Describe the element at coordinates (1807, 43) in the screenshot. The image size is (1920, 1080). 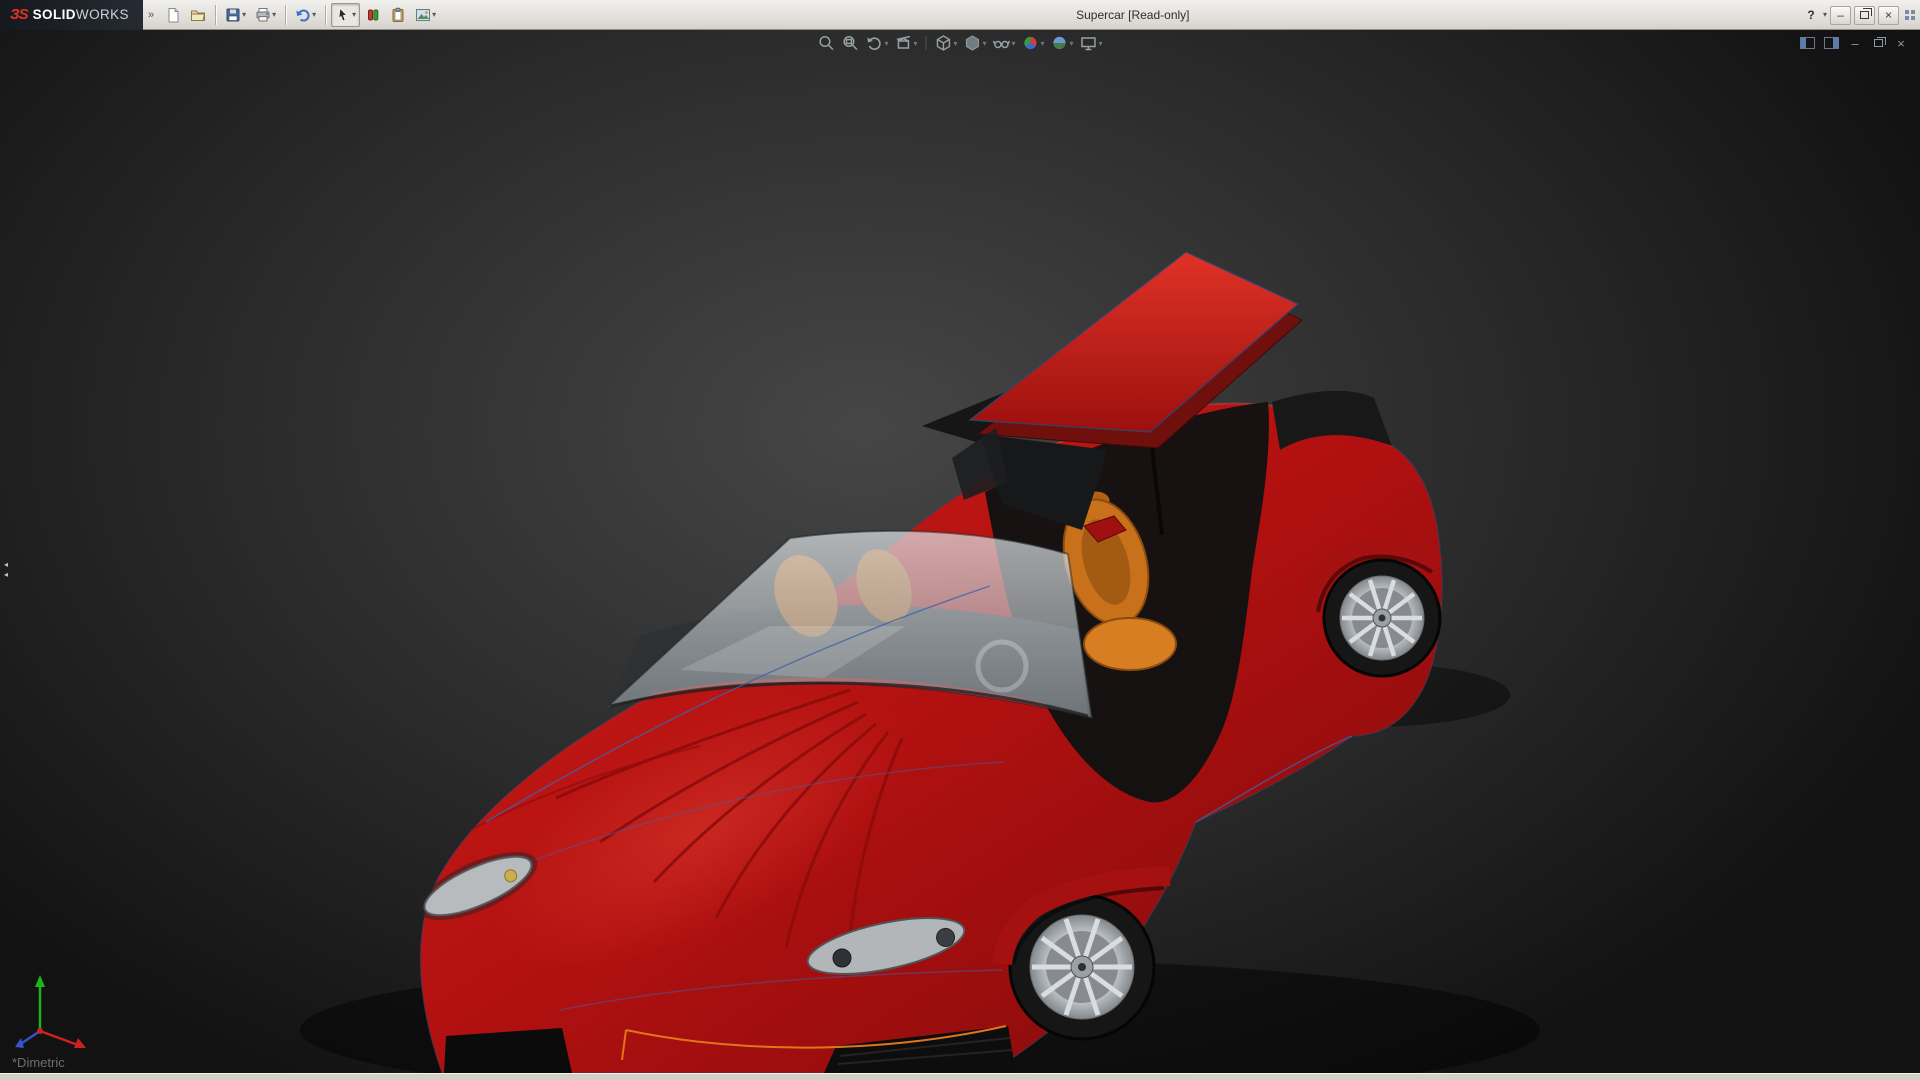
I see `toggle-left-pane-icon` at that location.